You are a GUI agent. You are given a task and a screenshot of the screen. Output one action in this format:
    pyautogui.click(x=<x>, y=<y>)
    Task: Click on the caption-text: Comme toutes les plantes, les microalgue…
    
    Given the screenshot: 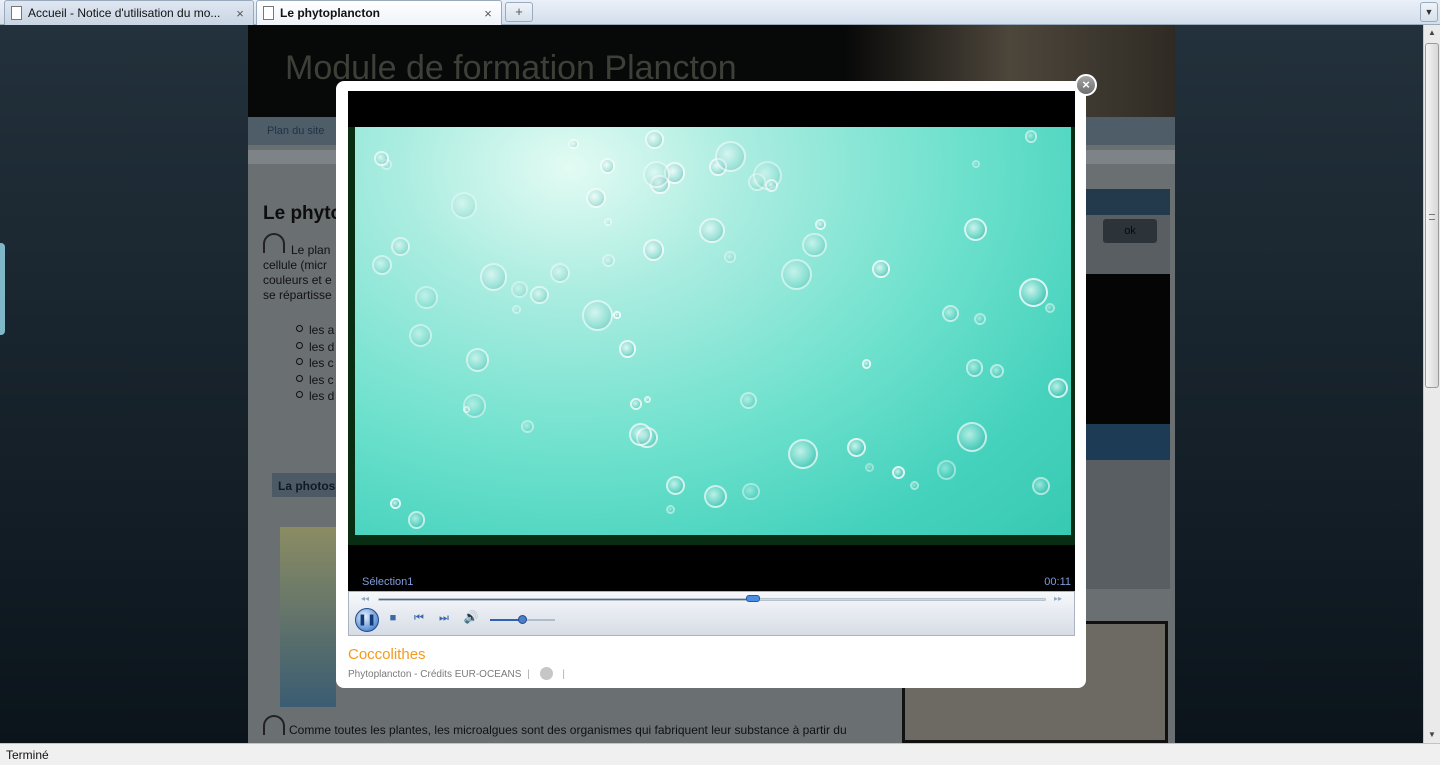 What is the action you would take?
    pyautogui.click(x=568, y=730)
    